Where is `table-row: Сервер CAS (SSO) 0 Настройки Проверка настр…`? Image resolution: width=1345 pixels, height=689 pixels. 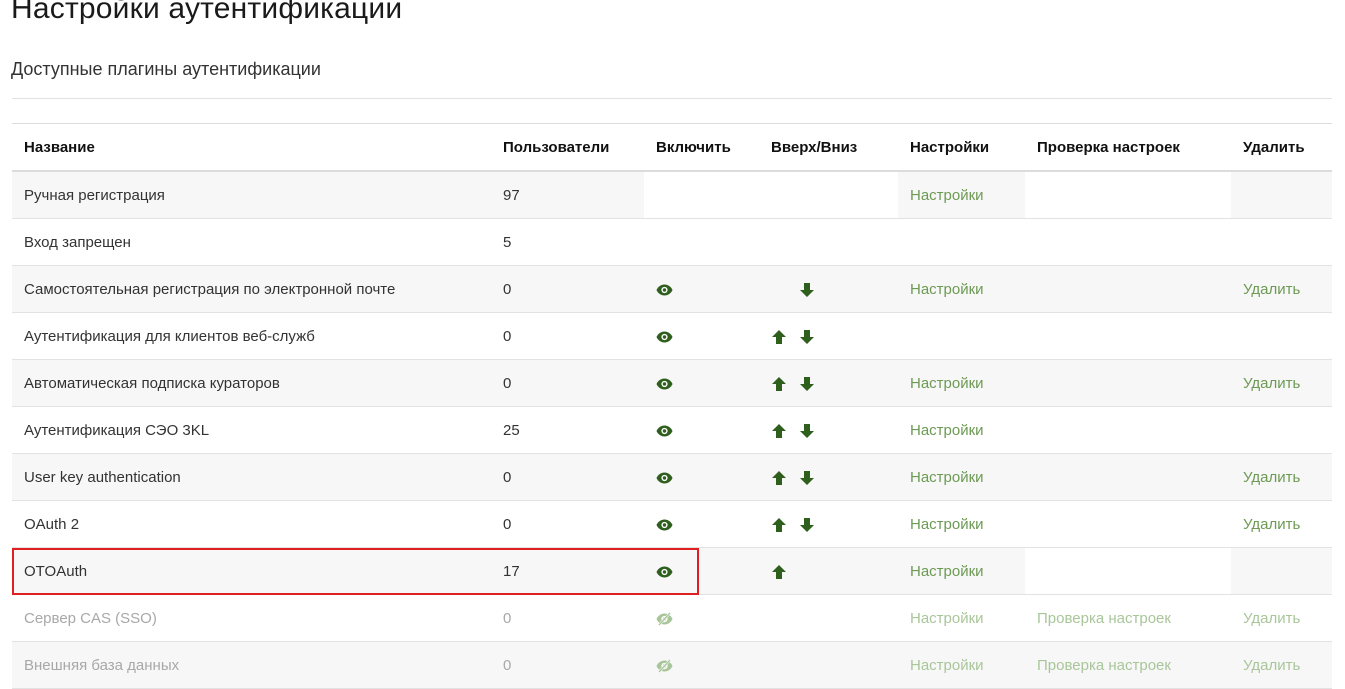 table-row: Сервер CAS (SSO) 0 Настройки Проверка настр… is located at coordinates (672, 618).